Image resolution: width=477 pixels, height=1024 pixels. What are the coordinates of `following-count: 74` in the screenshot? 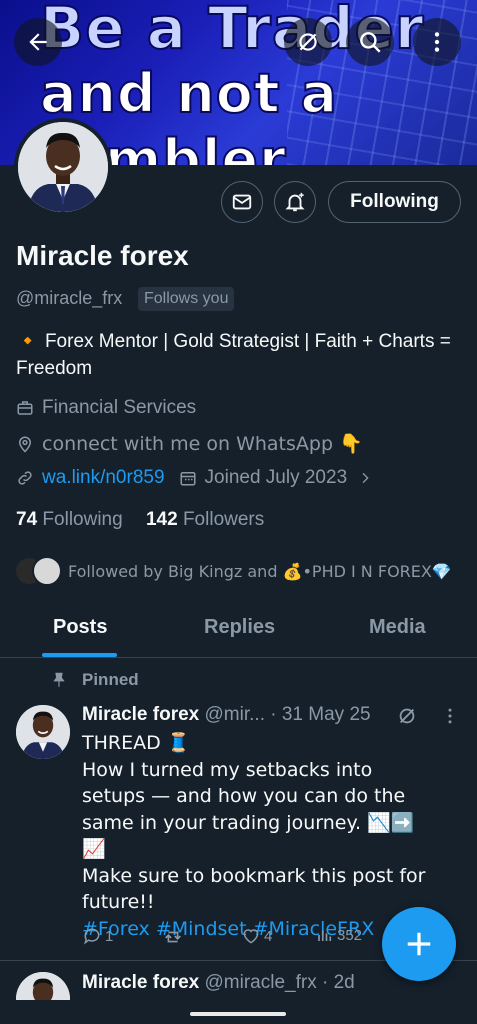 It's located at (27, 519).